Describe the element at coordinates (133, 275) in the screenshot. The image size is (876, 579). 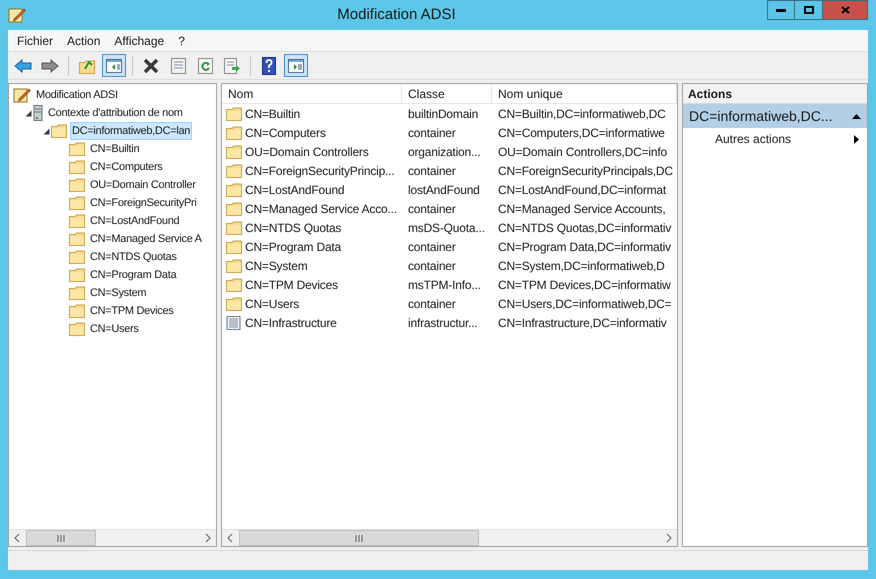
I see `tree-item: CN=Program Data` at that location.